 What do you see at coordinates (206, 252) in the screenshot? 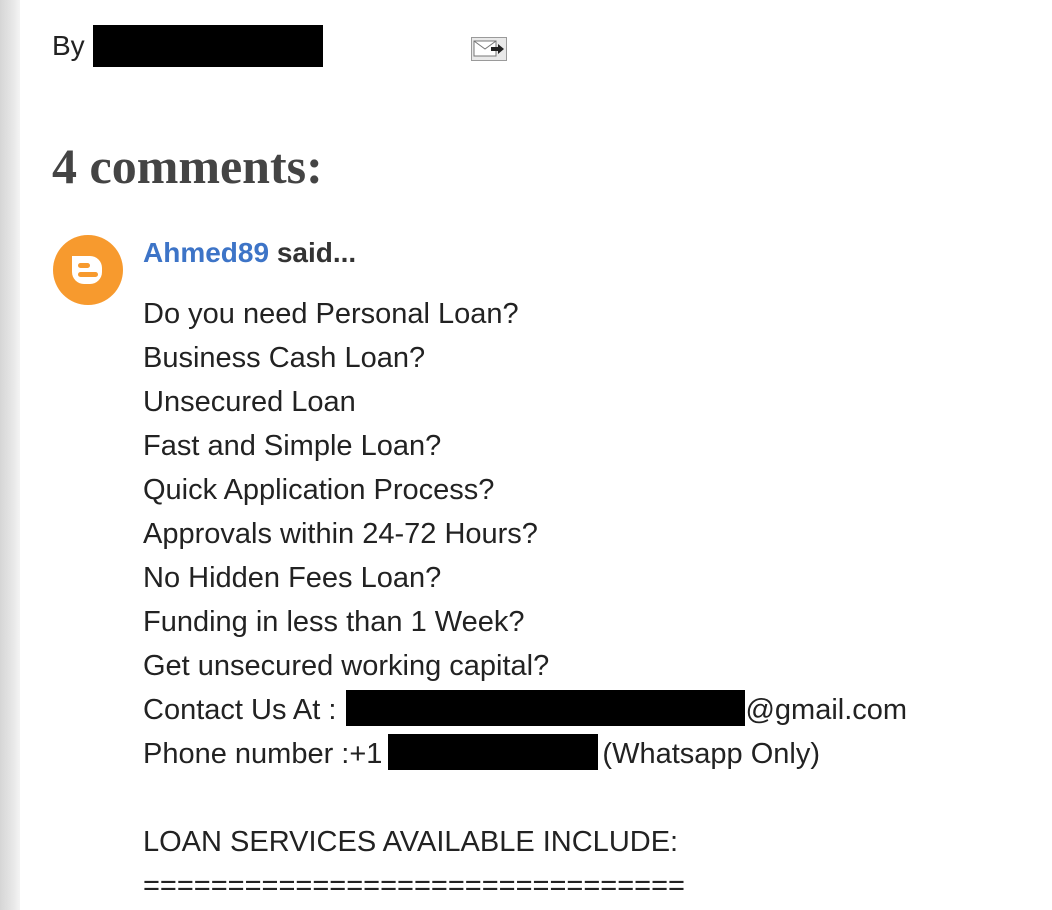
I see `comment-author-link: Ahmed89` at bounding box center [206, 252].